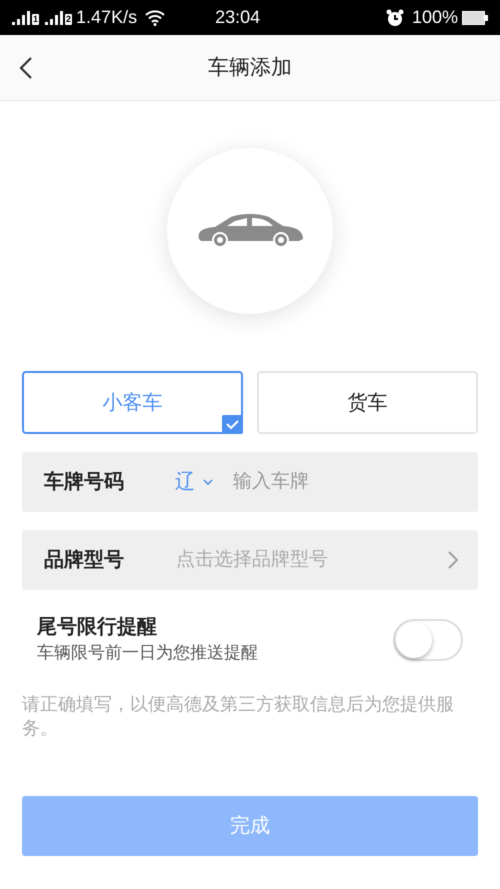 The width and height of the screenshot is (500, 889). Describe the element at coordinates (84, 560) in the screenshot. I see `field-label: 品牌型号` at that location.